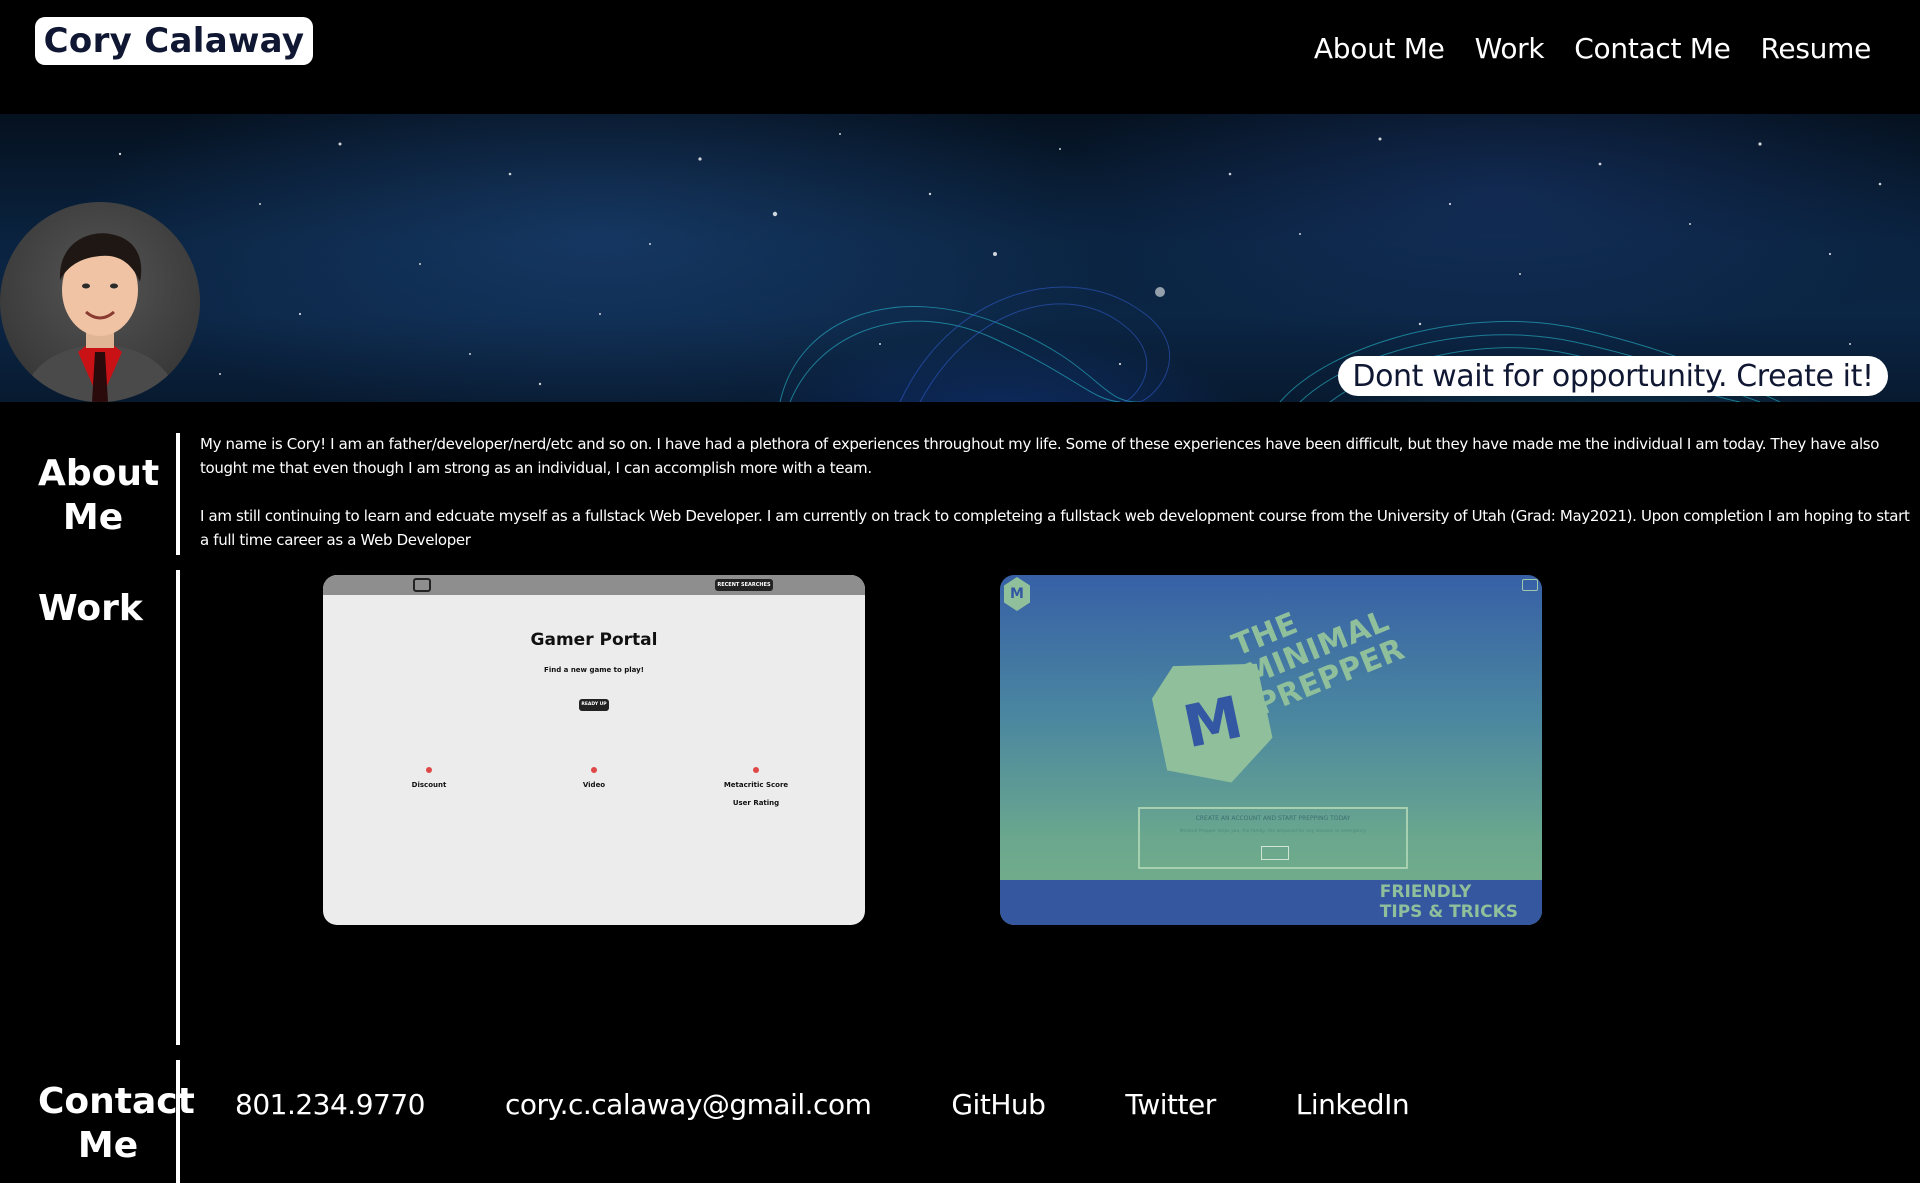  Describe the element at coordinates (99, 496) in the screenshot. I see `about-section-title: About Me` at that location.